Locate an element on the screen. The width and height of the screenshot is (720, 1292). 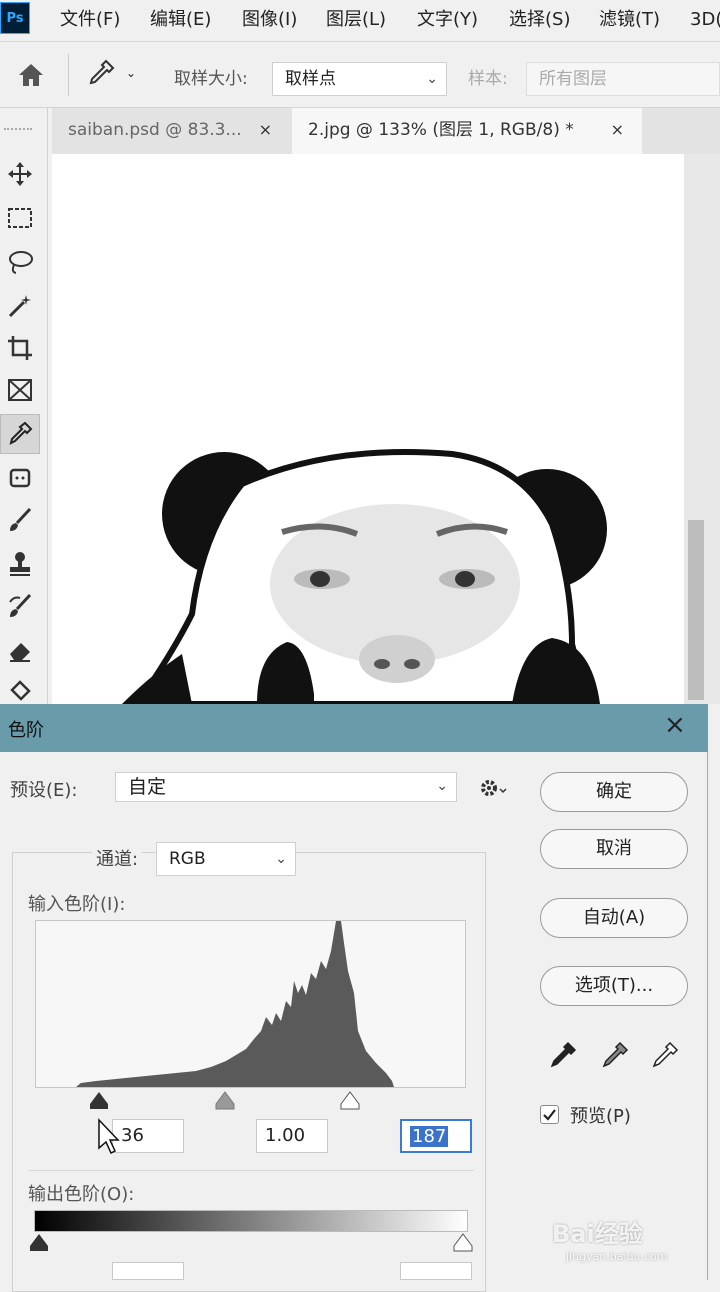
output-white-field is located at coordinates (436, 1271).